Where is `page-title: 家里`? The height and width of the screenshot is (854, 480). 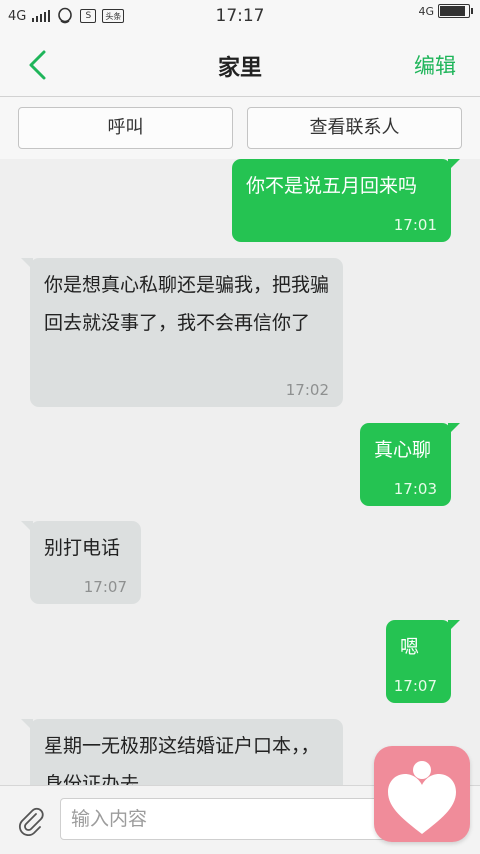
page-title: 家里 is located at coordinates (239, 68).